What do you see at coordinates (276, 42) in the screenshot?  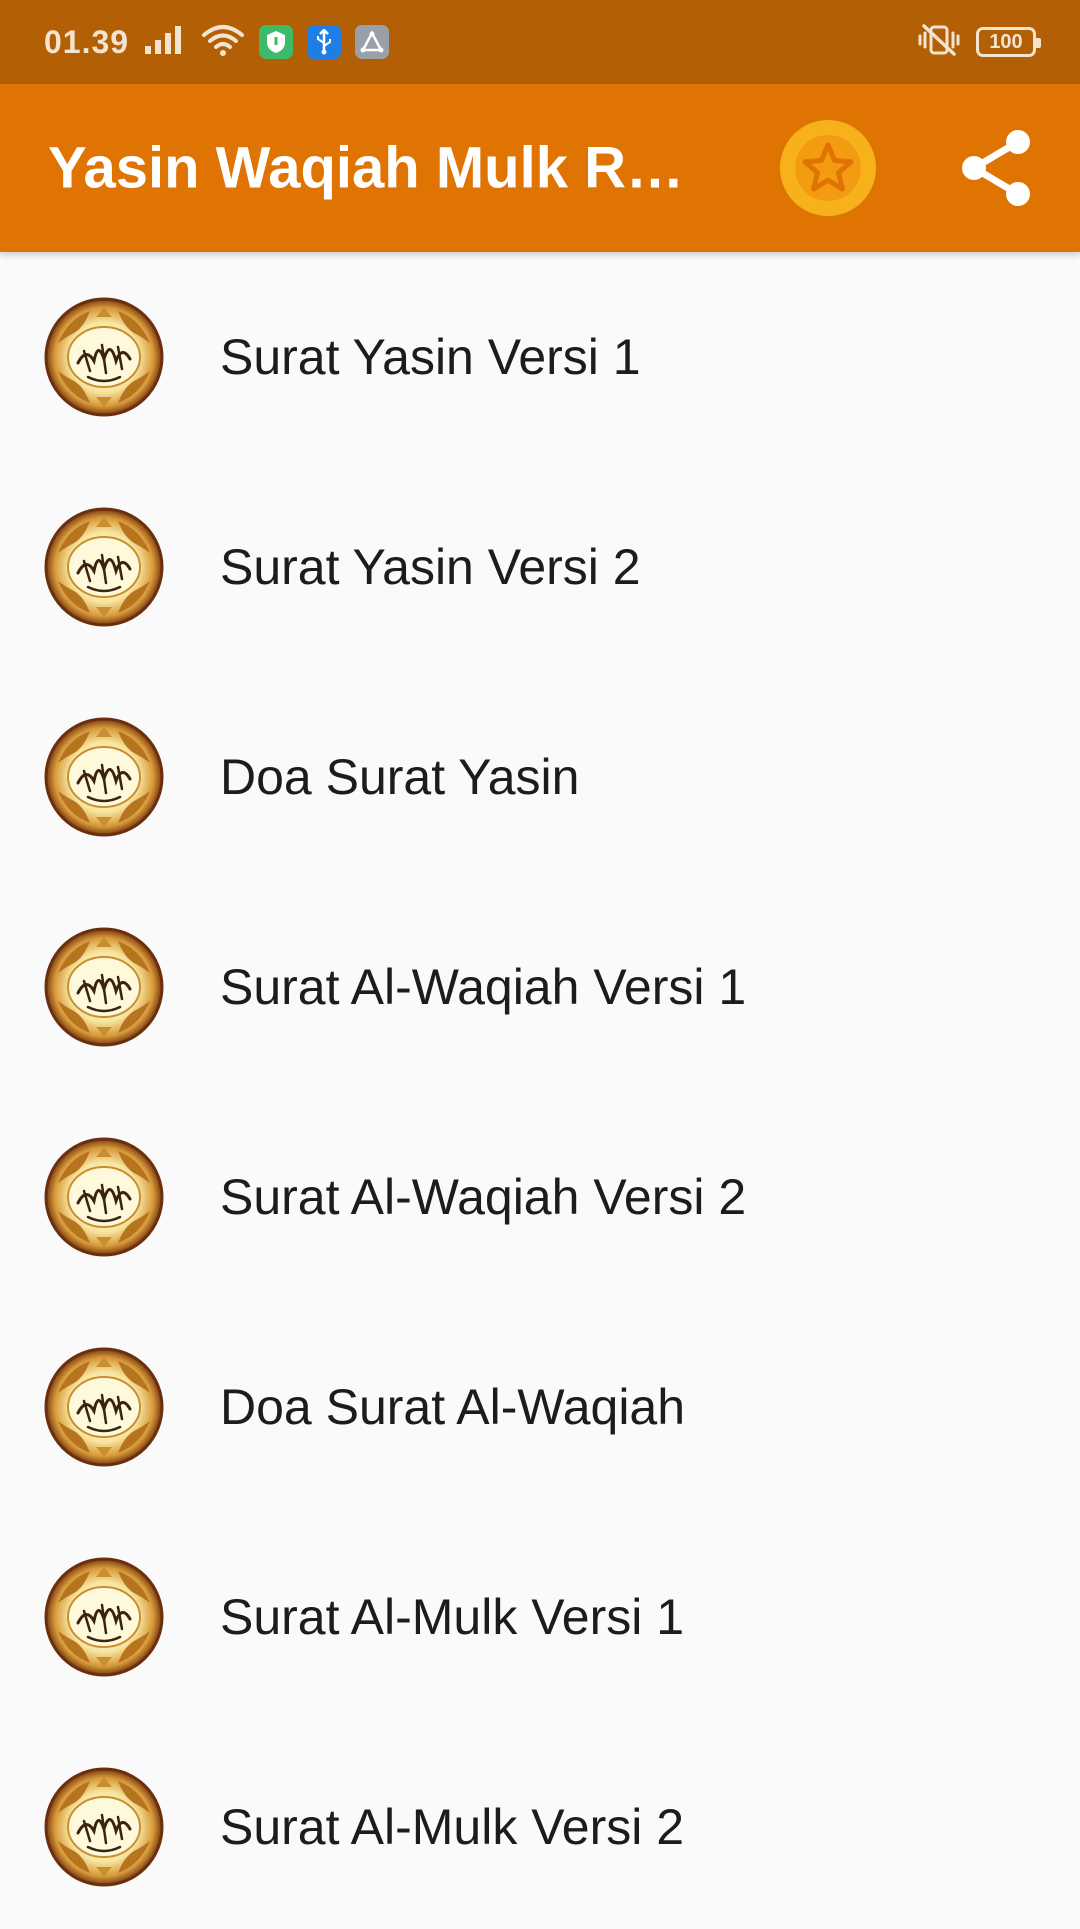 I see `shield-notification-icon` at bounding box center [276, 42].